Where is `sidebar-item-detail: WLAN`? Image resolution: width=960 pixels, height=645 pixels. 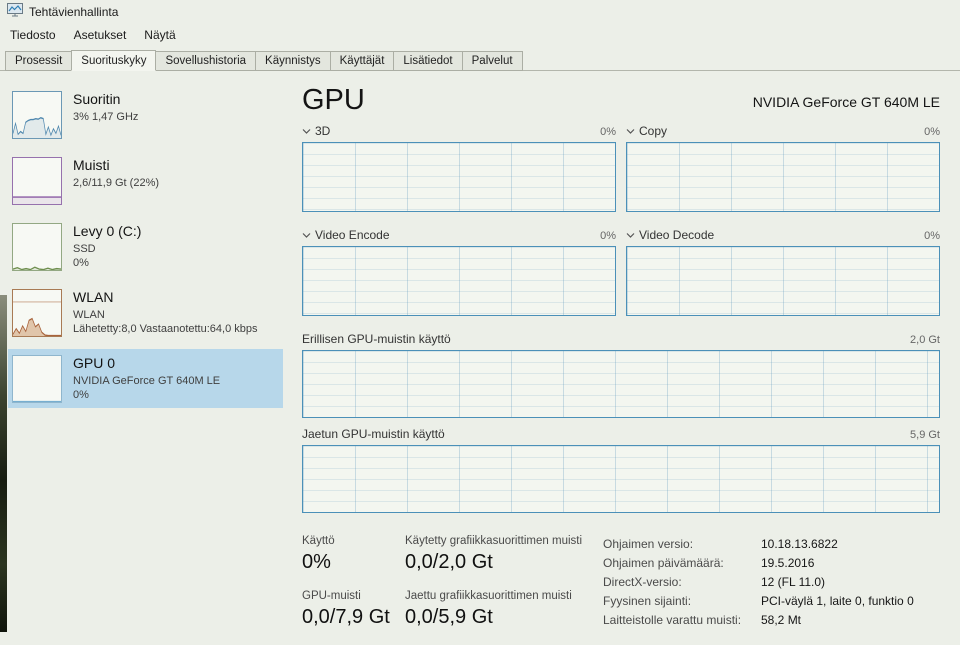 sidebar-item-detail: WLAN is located at coordinates (89, 315).